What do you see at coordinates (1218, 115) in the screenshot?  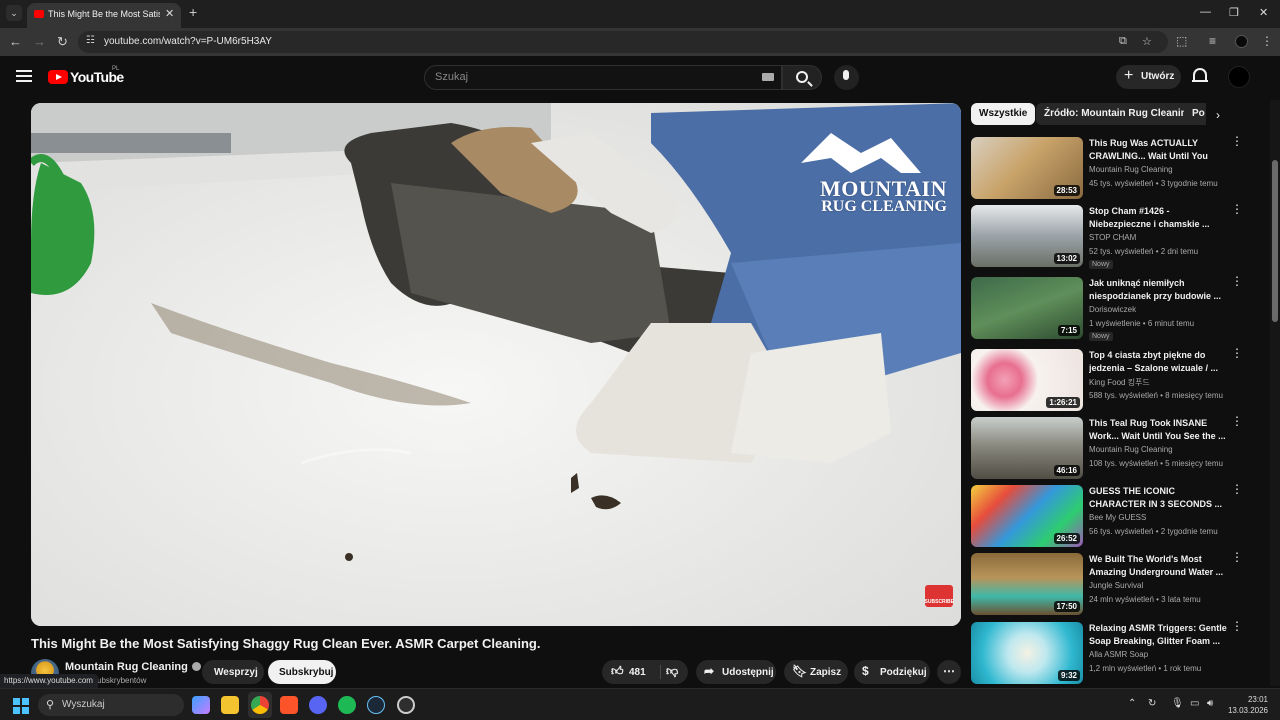 I see `chips-next-icon: ›` at bounding box center [1218, 115].